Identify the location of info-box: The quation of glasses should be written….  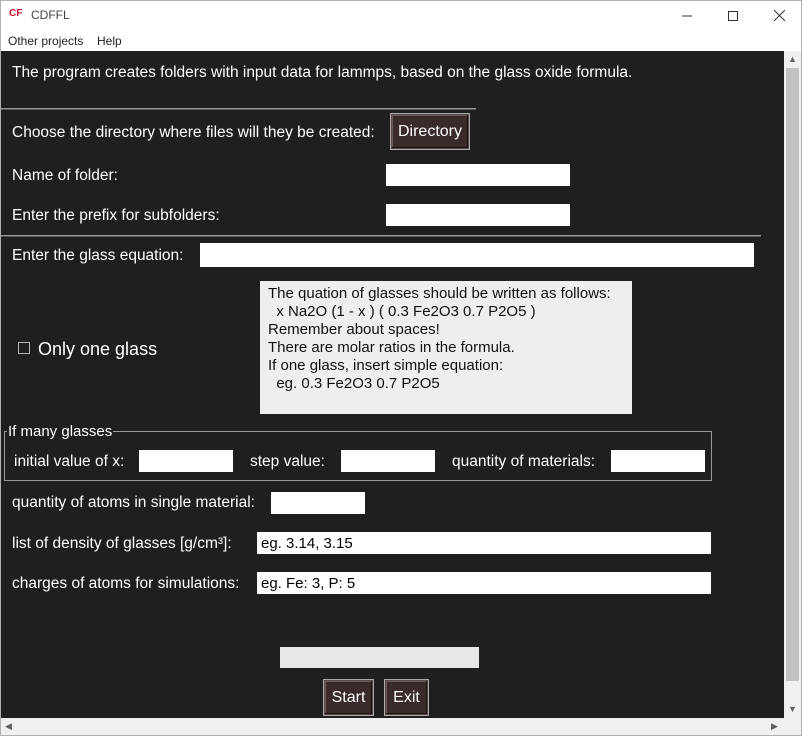
(446, 347).